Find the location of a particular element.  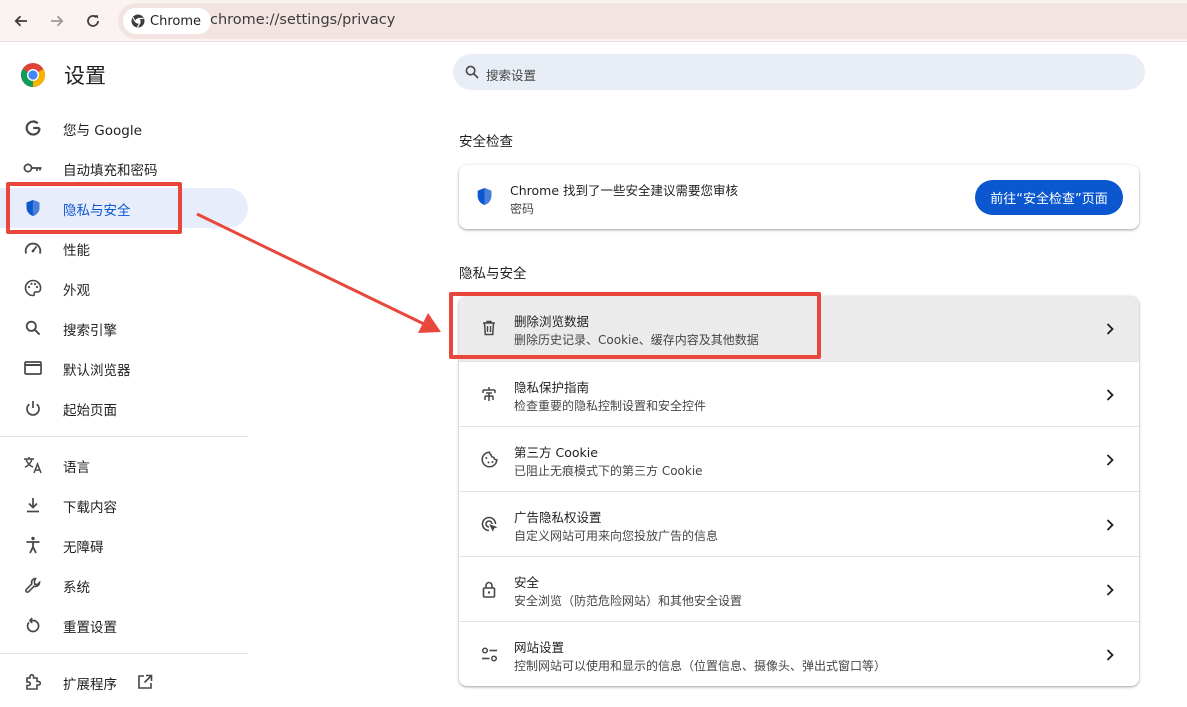

row-title: 广告隐私权设置 is located at coordinates (558, 517).